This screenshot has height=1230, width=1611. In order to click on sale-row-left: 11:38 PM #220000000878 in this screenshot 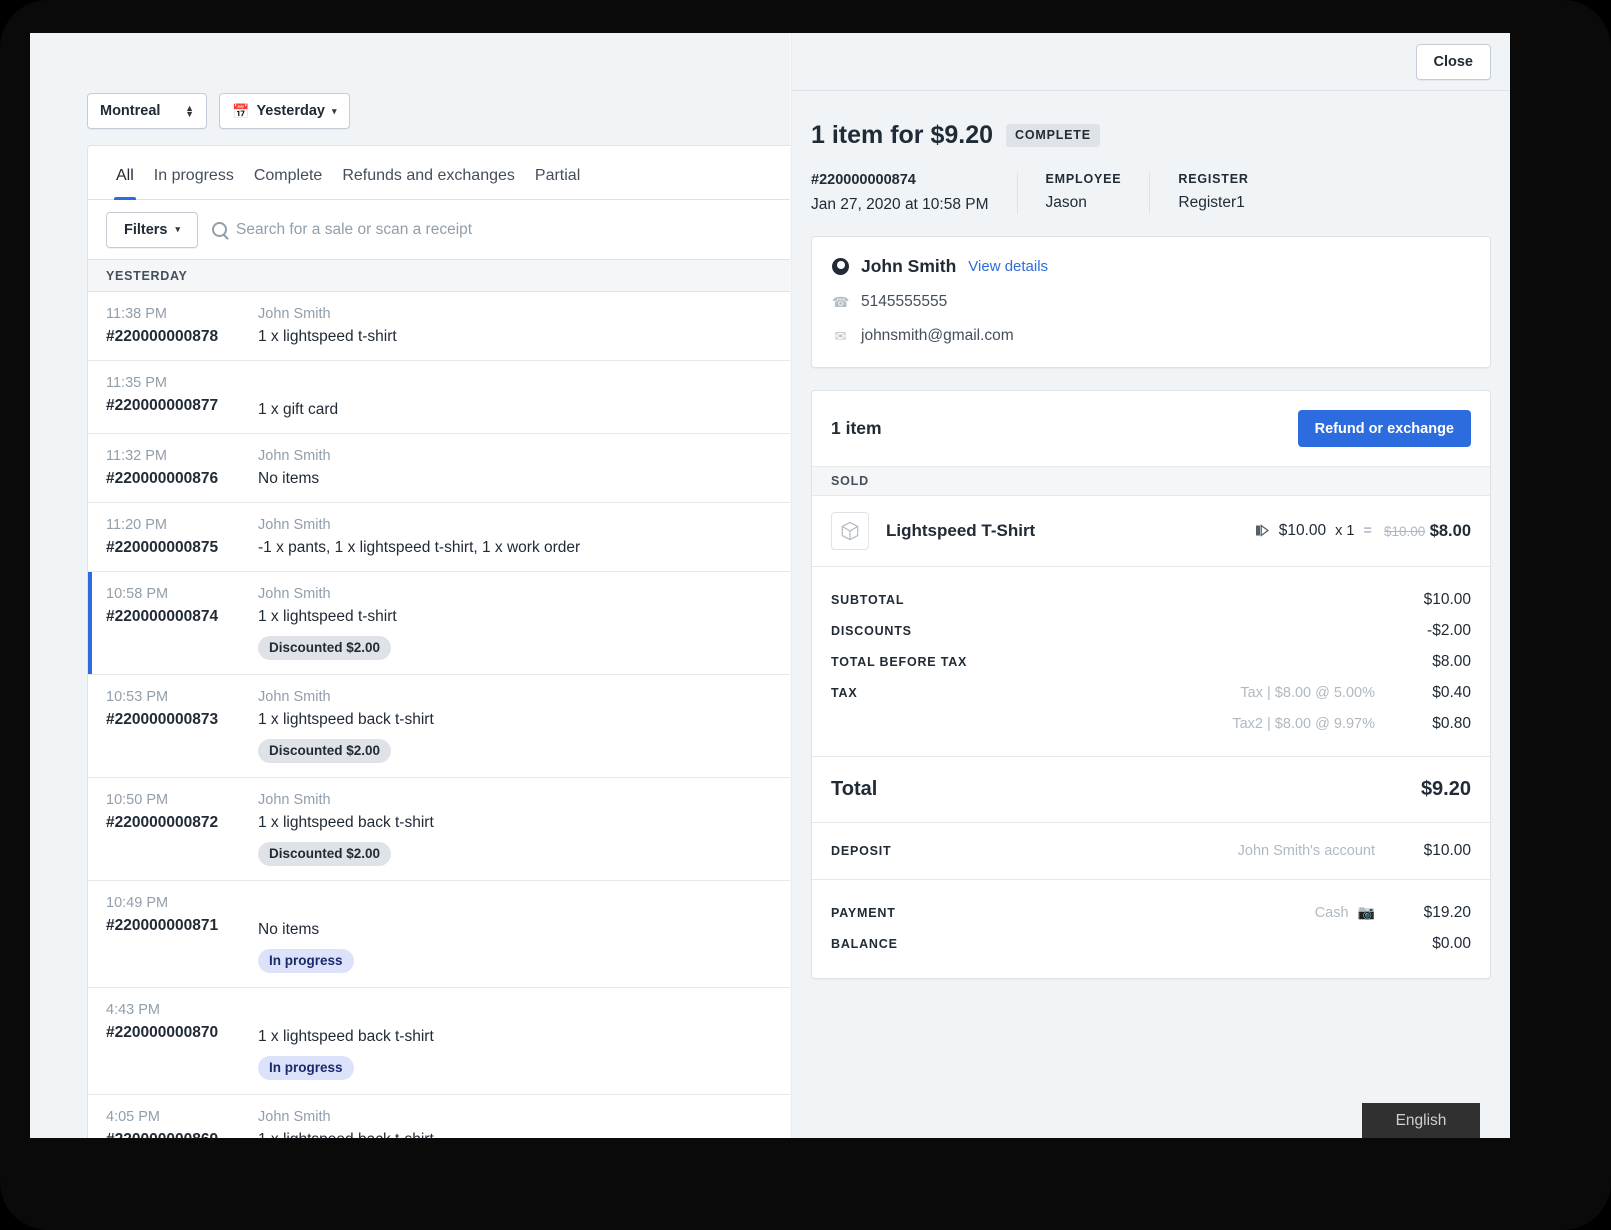, I will do `click(182, 326)`.